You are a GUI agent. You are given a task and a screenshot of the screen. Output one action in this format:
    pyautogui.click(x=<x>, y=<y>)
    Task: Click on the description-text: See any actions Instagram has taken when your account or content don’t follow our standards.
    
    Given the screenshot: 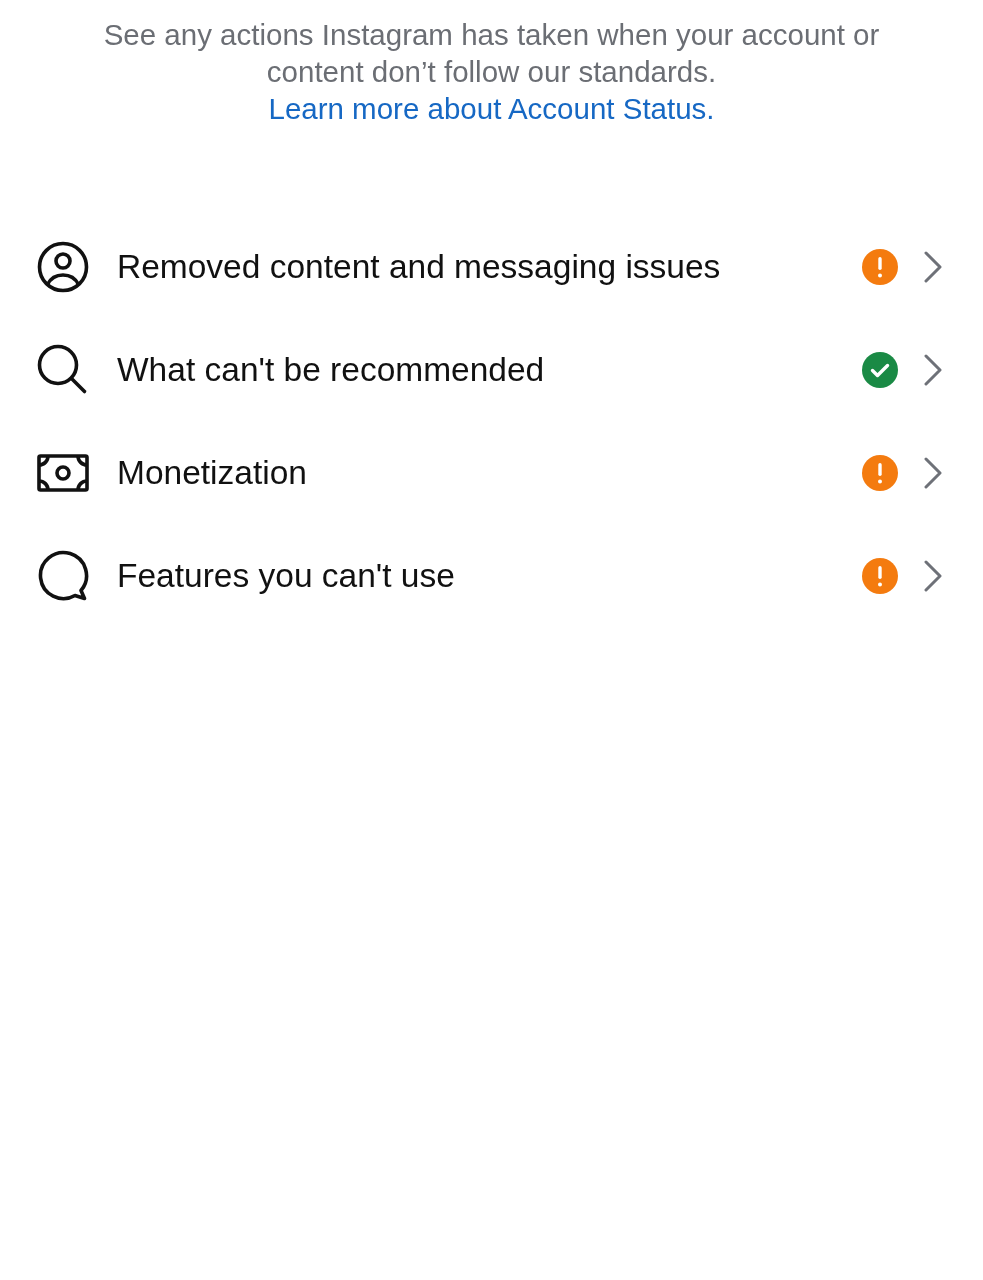 What is the action you would take?
    pyautogui.click(x=491, y=53)
    